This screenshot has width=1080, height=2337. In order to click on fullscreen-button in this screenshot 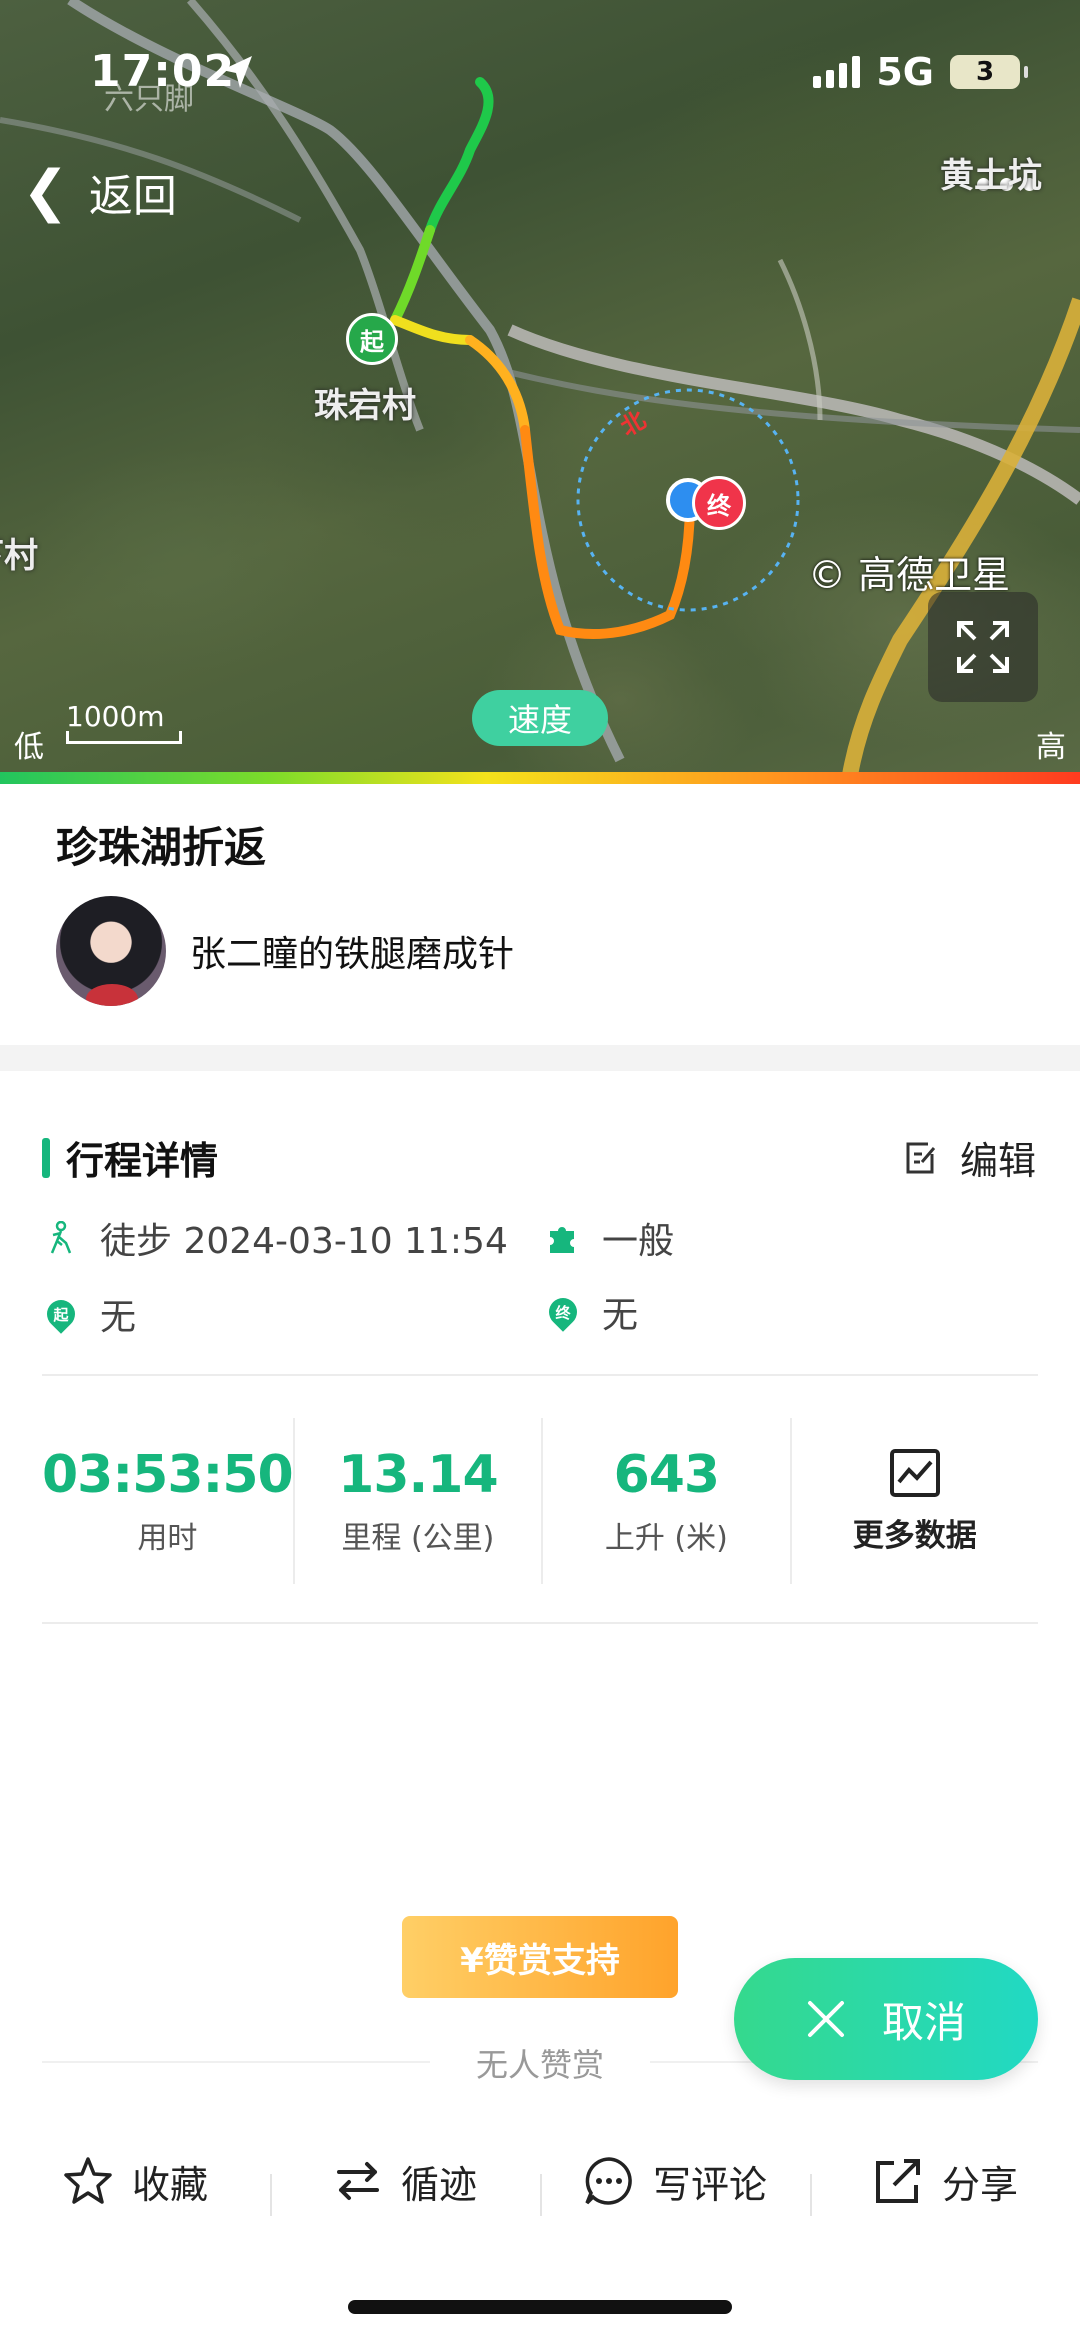, I will do `click(983, 647)`.